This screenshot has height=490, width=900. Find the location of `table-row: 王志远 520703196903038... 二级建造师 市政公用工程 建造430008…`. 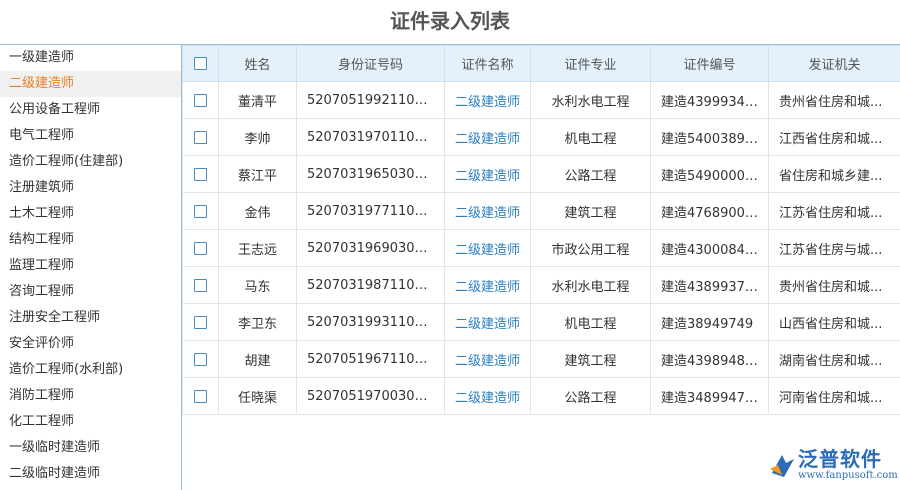

table-row: 王志远 520703196903038... 二级建造师 市政公用工程 建造430008… is located at coordinates (541, 248).